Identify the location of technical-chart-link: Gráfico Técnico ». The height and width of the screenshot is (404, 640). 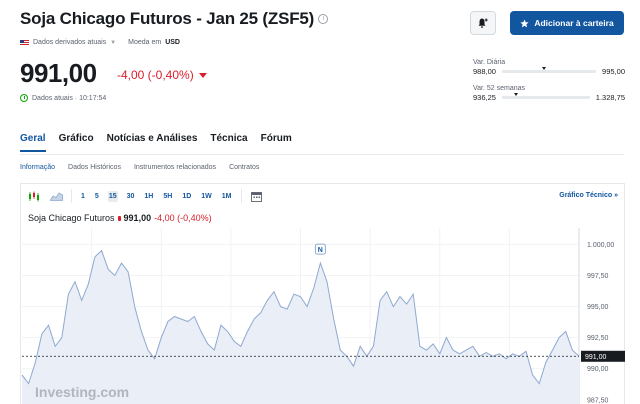
(588, 195).